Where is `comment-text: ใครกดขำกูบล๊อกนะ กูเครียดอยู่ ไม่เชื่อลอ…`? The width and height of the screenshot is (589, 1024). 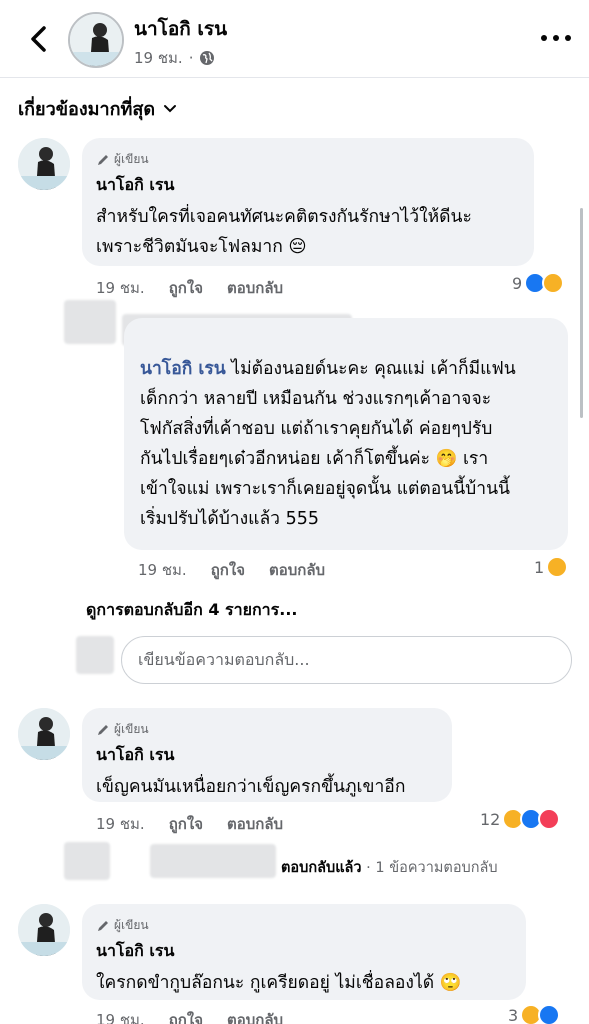
comment-text: ใครกดขำกูบล๊อกนะ กูเครียดอยู่ ไม่เชื่อลอ… is located at coordinates (279, 983).